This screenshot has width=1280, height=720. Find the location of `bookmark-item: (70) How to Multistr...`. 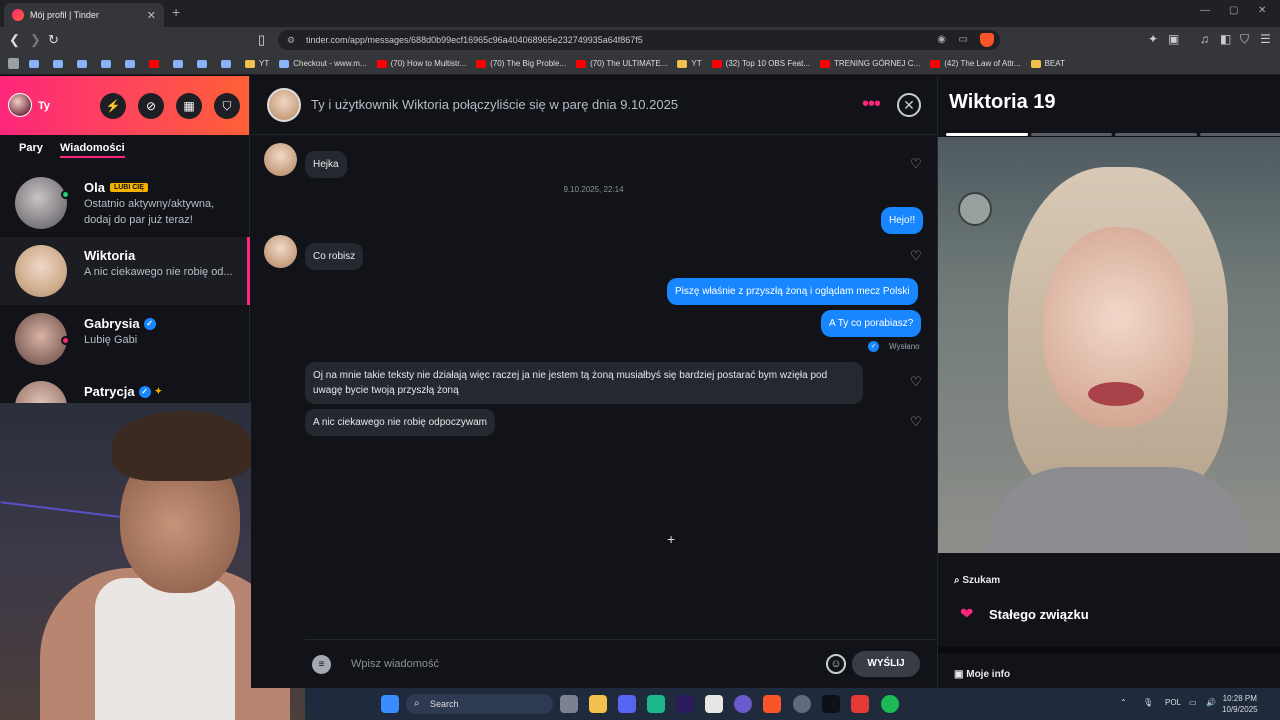

bookmark-item: (70) How to Multistr... is located at coordinates (421, 63).